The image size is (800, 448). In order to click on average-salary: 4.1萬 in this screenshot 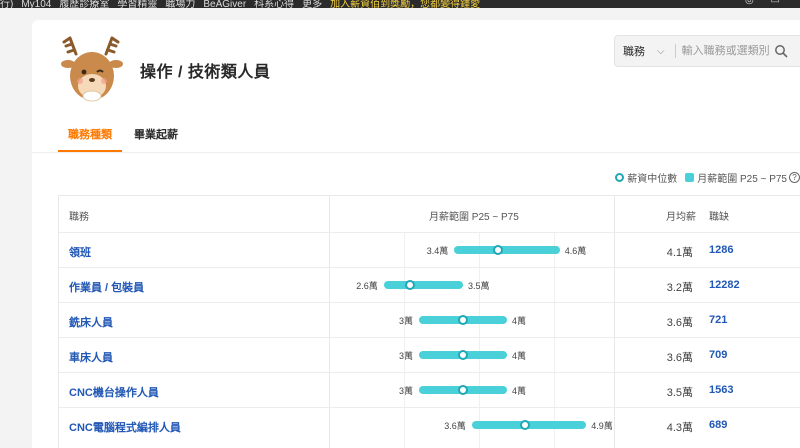, I will do `click(679, 253)`.